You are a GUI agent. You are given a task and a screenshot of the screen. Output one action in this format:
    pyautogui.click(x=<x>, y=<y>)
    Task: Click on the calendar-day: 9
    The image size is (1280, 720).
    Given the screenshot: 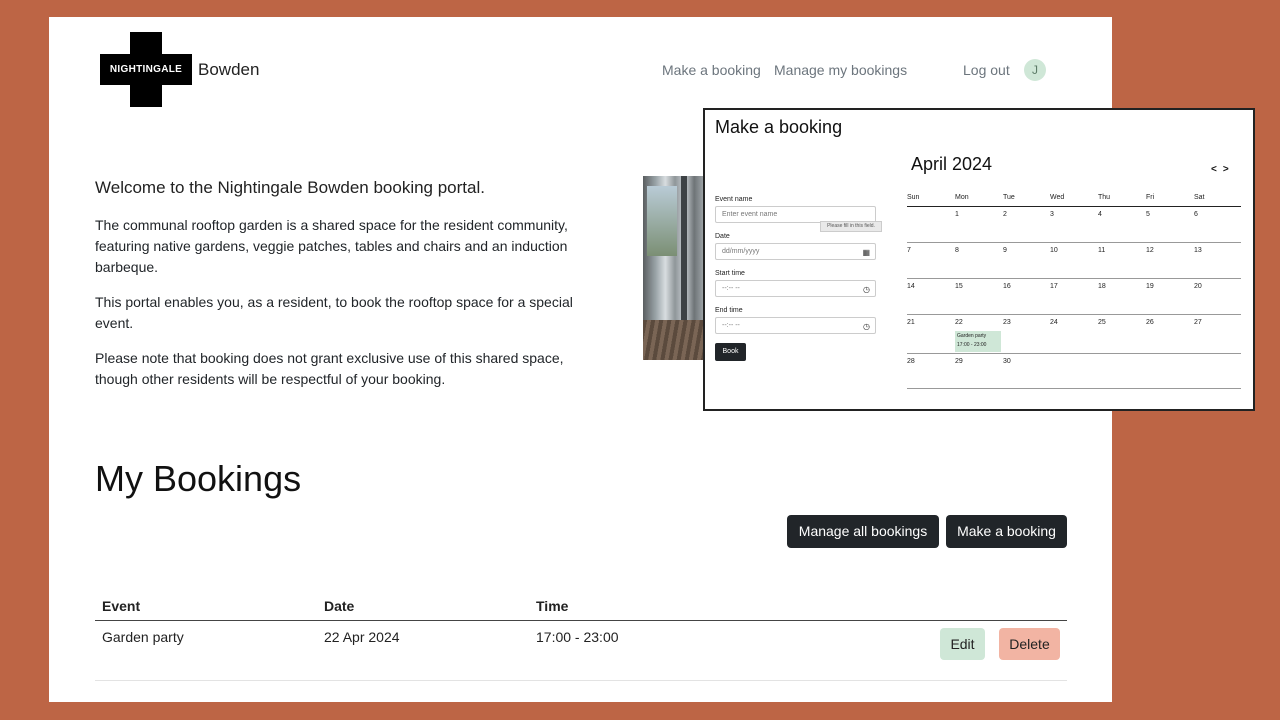 What is the action you would take?
    pyautogui.click(x=1005, y=250)
    